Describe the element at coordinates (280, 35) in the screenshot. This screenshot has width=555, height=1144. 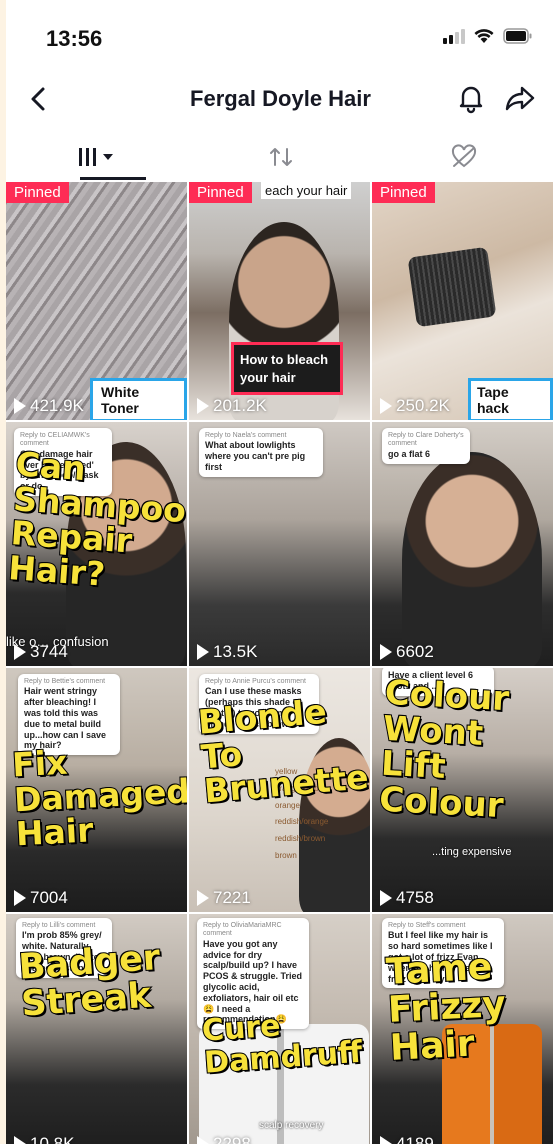
I see `status-bar: 13:56` at that location.